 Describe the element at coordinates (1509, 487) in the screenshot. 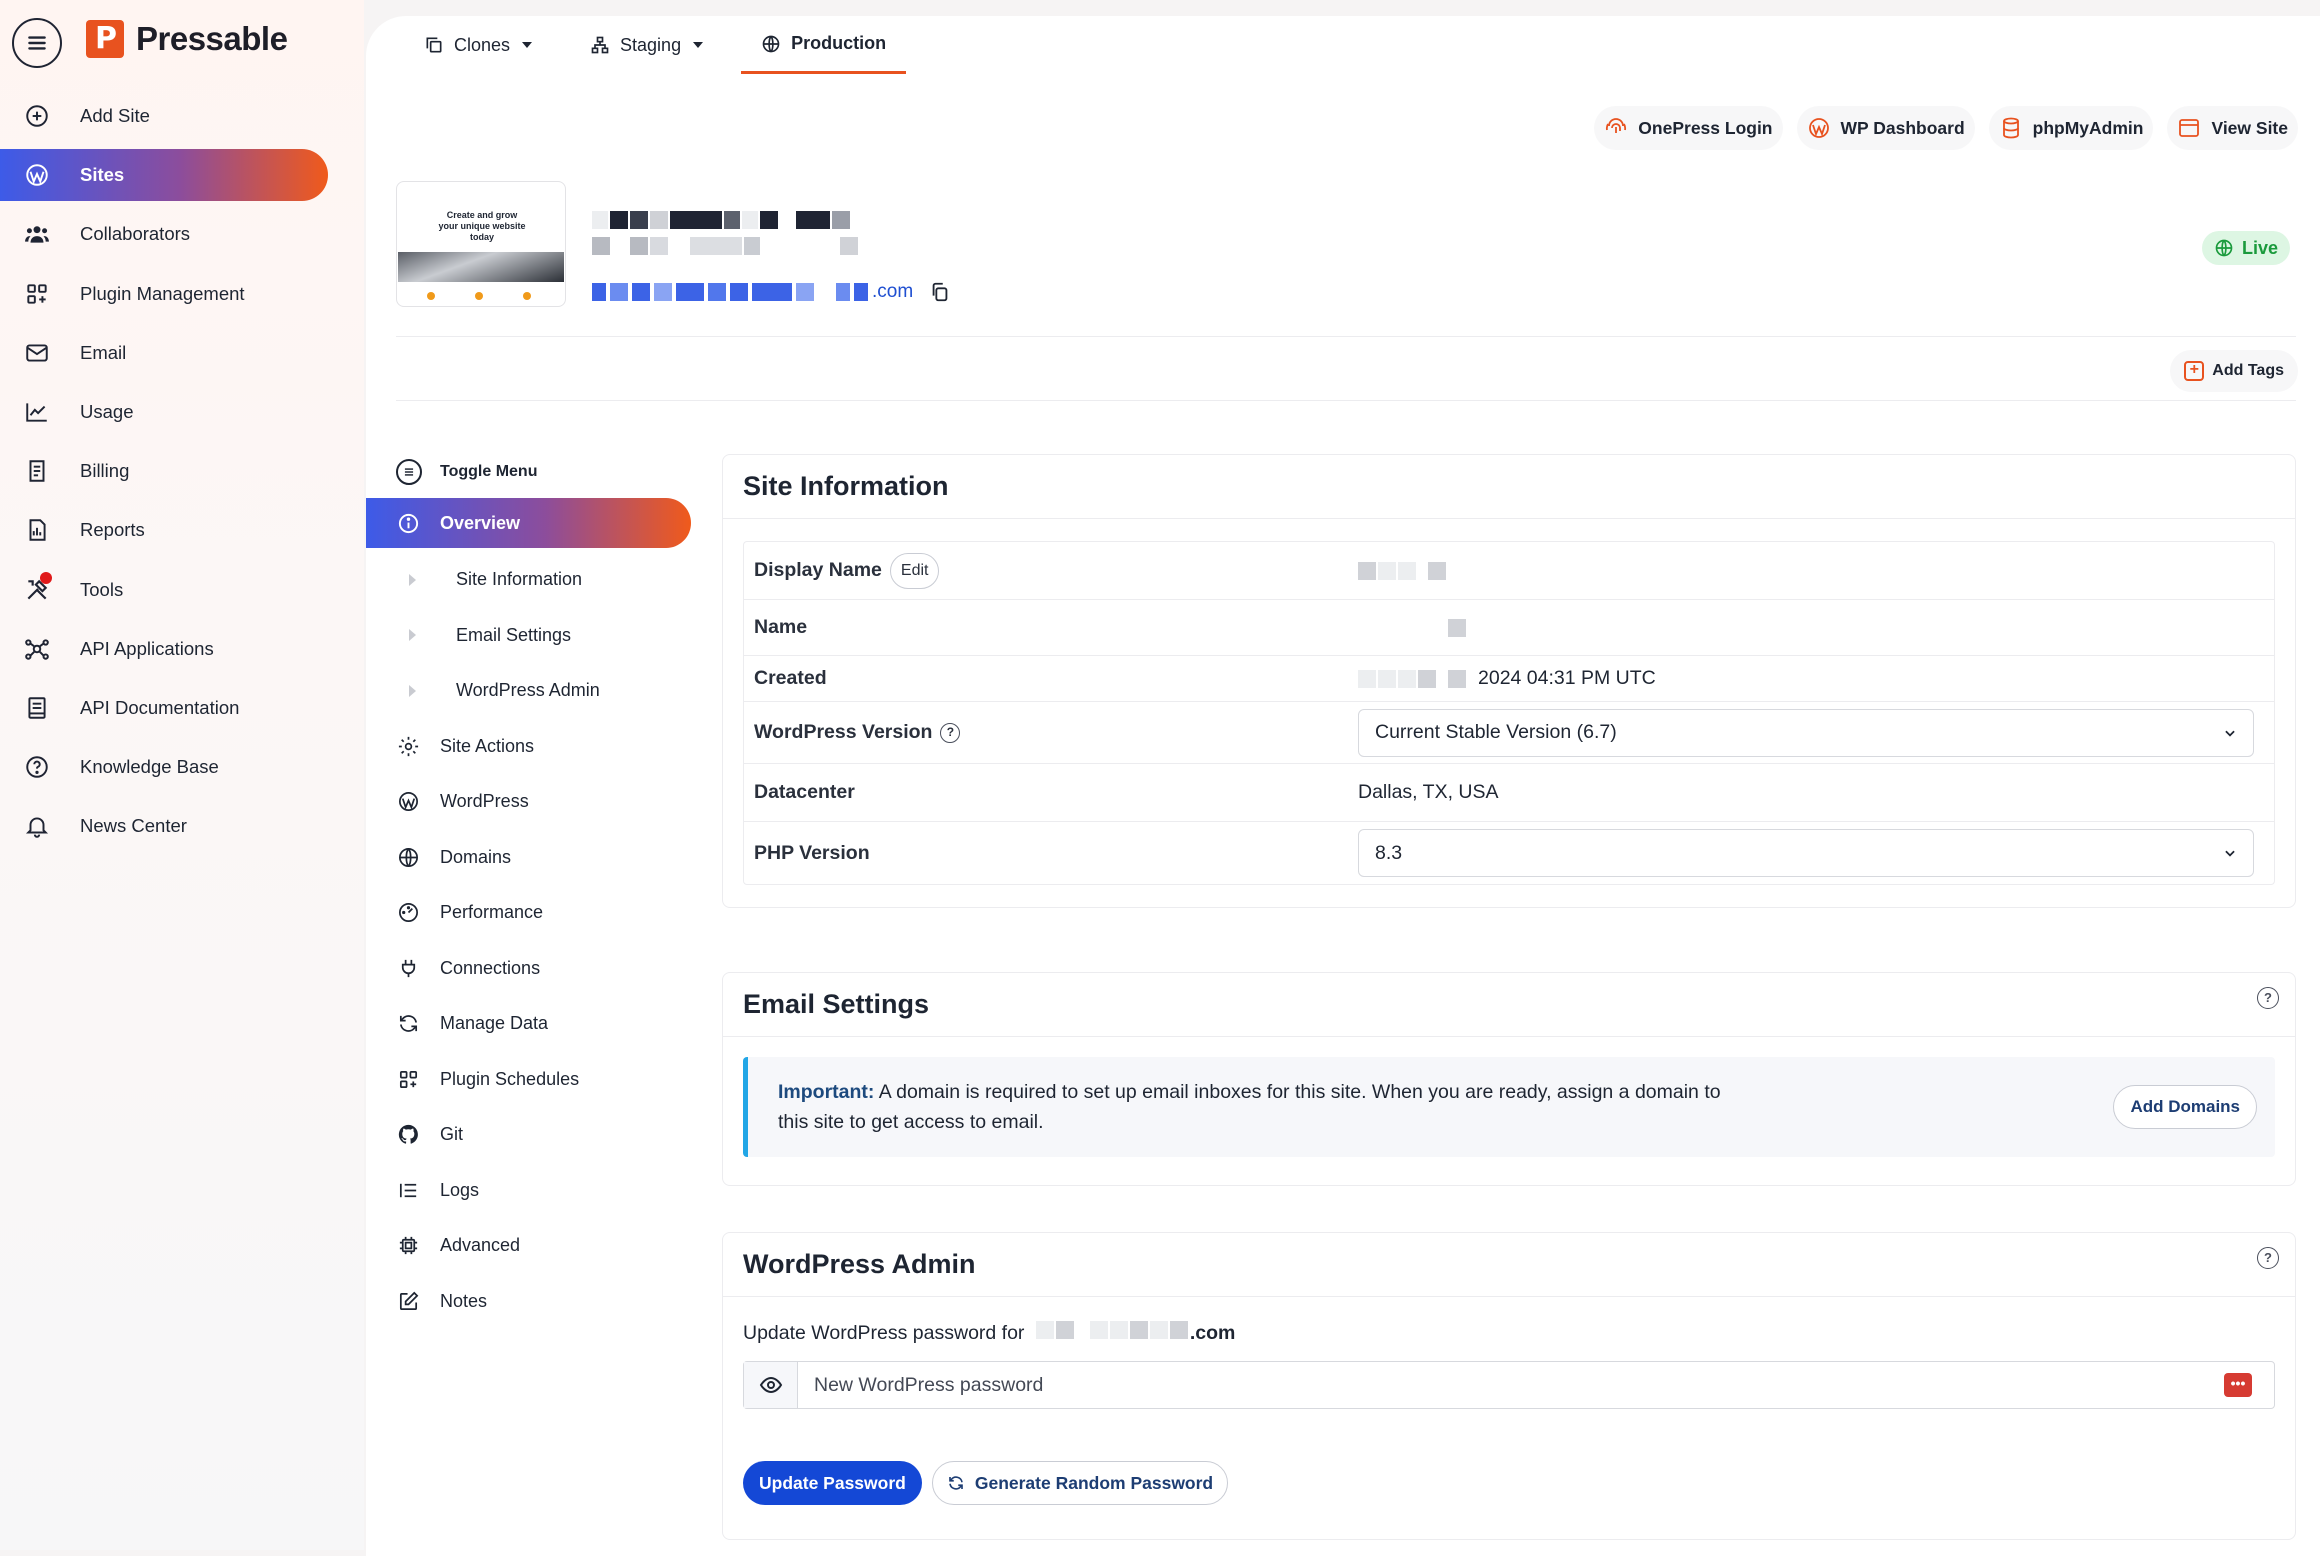

I see `card-title: Site Information` at that location.